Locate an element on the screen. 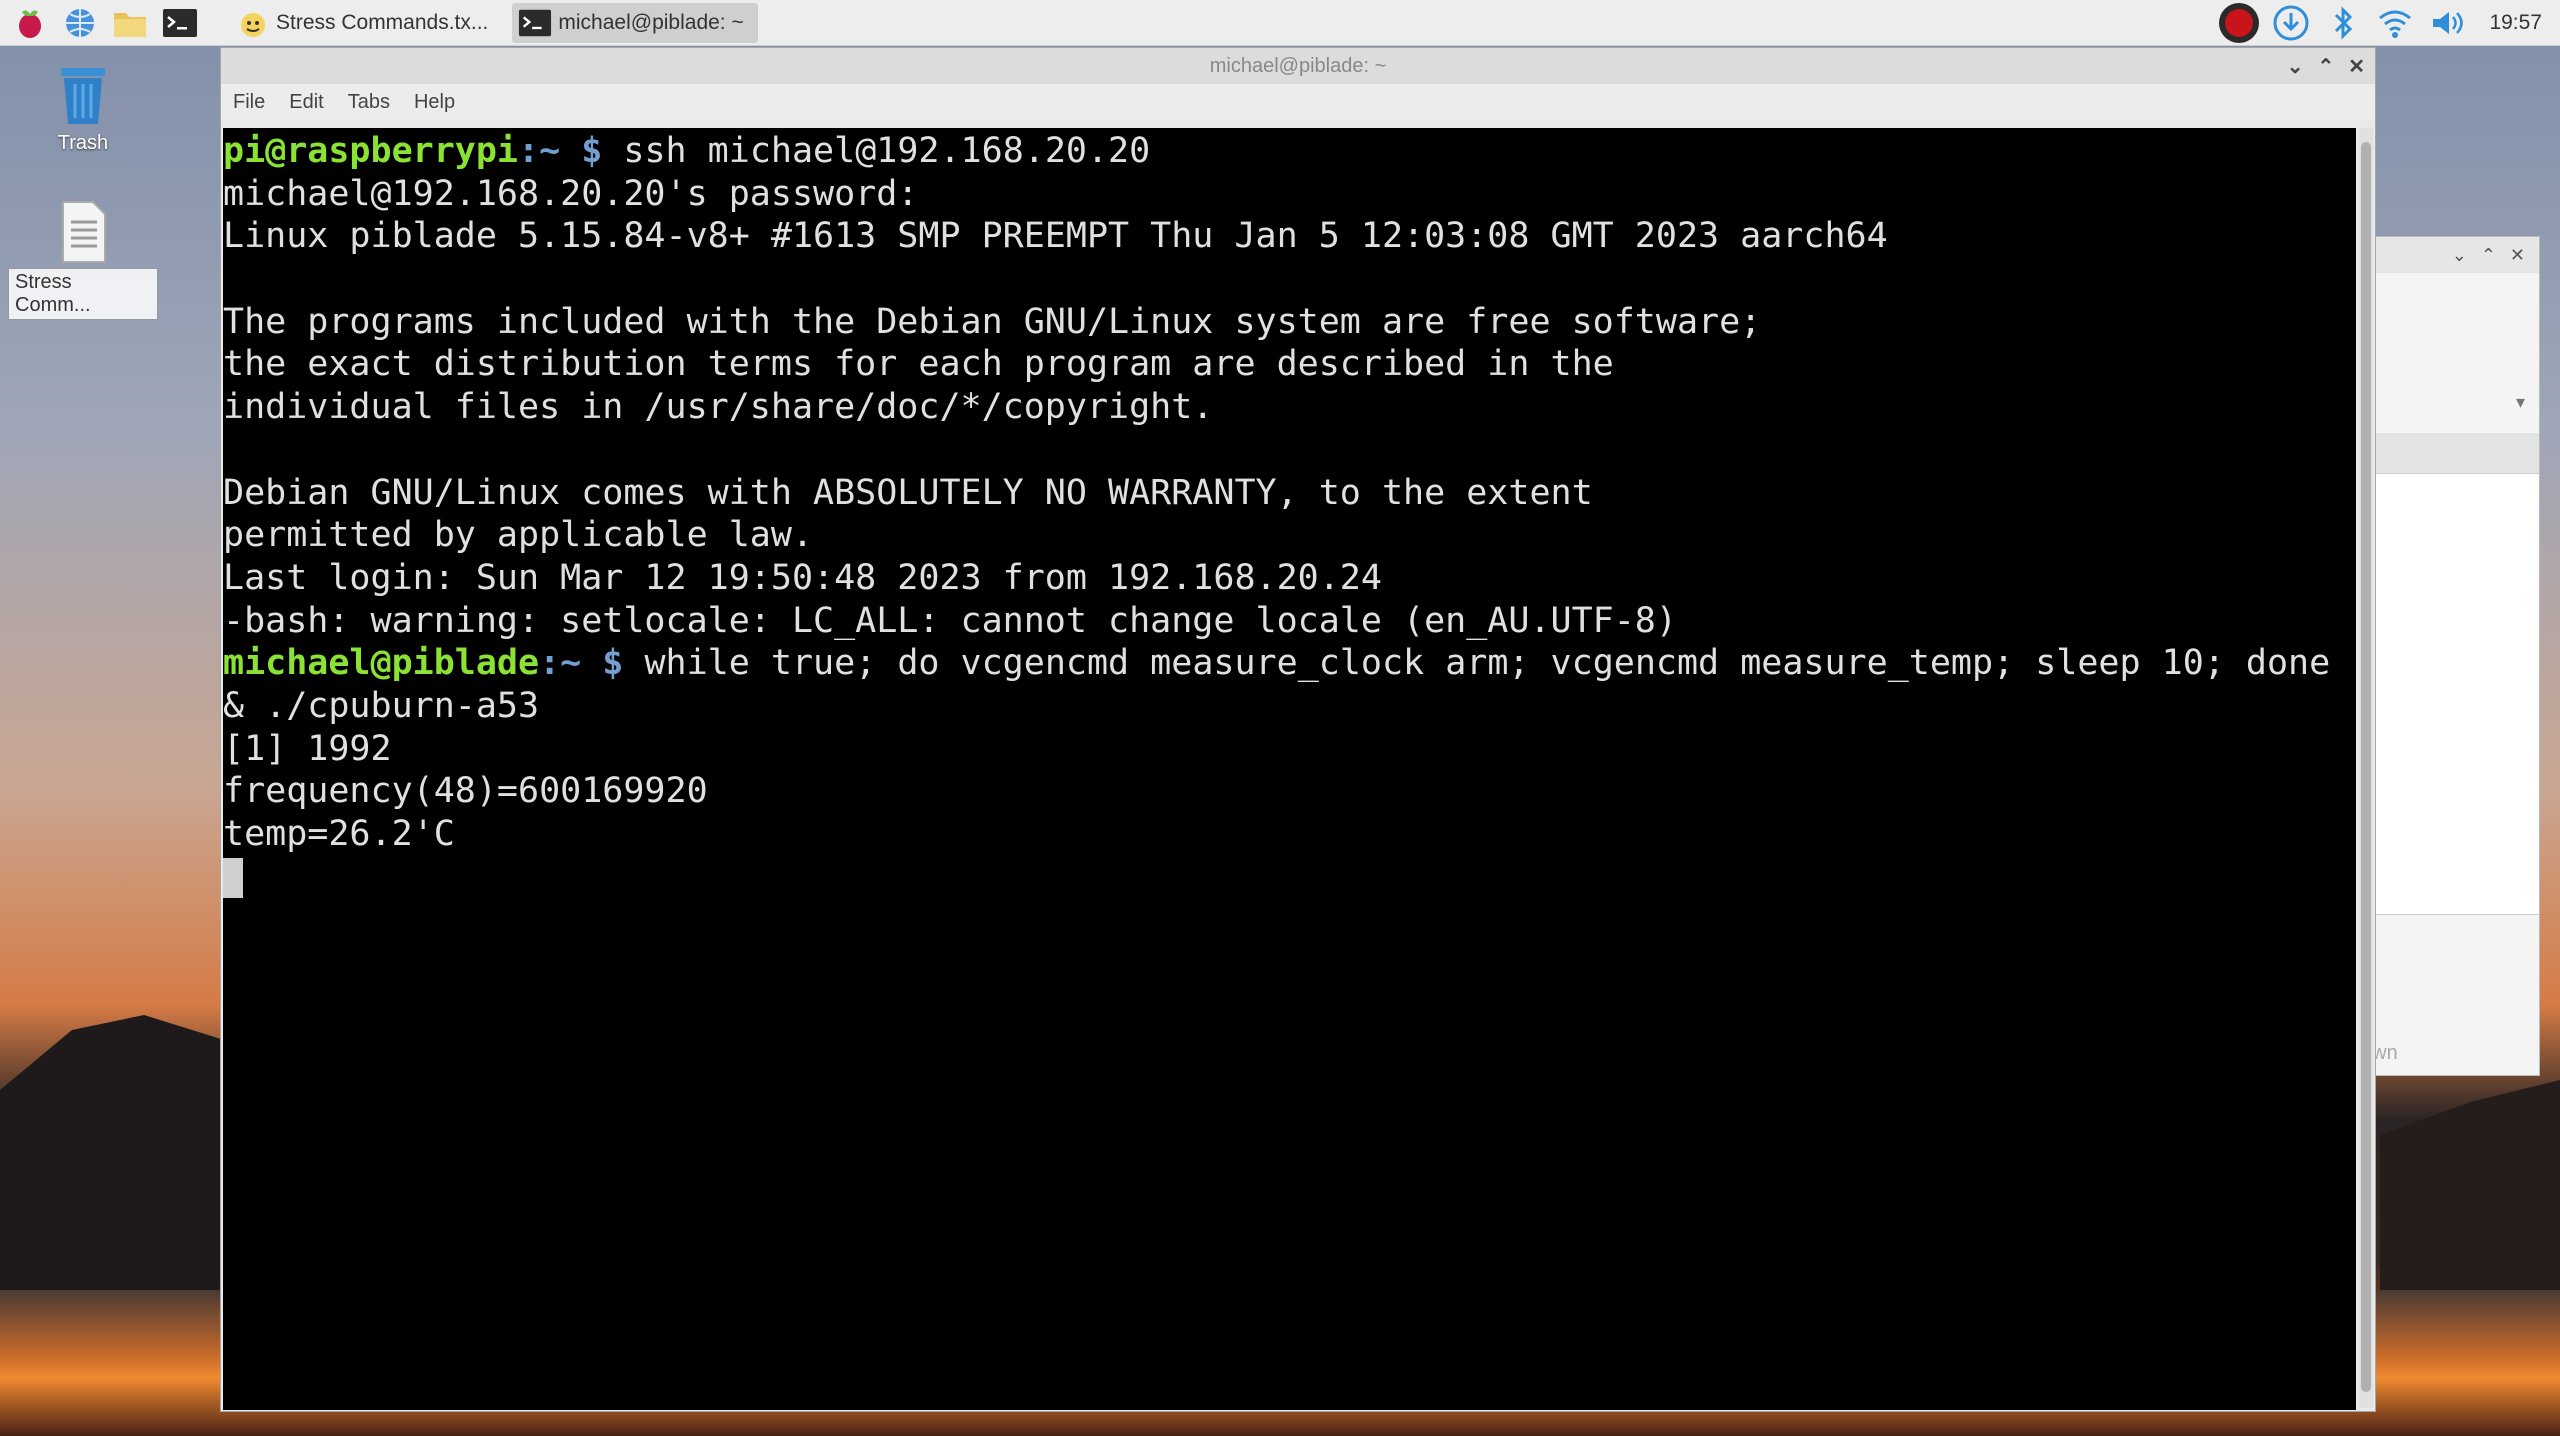 The image size is (2560, 1436). chevron-down-icon: ⌄ is located at coordinates (2459, 255).